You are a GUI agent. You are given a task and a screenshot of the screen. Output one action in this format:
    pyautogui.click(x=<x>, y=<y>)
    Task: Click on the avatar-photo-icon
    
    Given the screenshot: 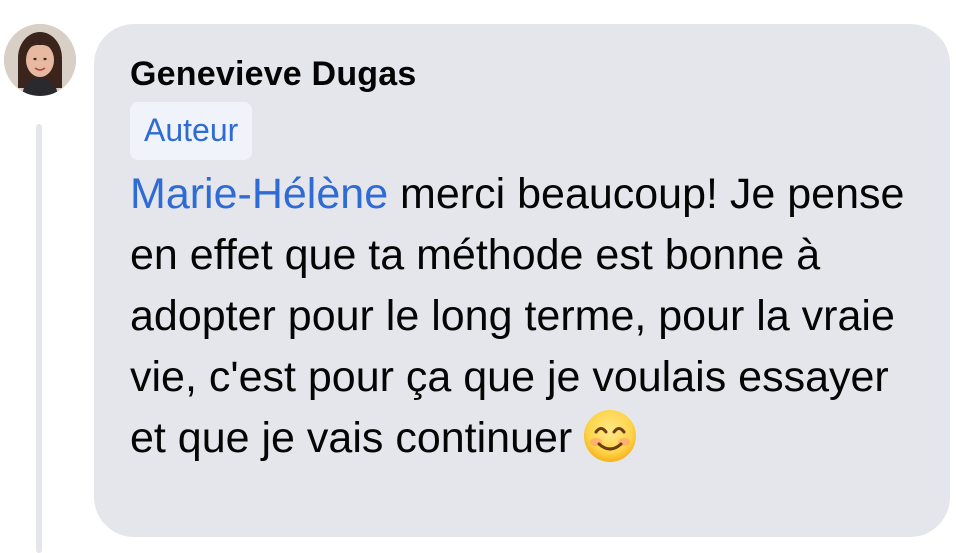 What is the action you would take?
    pyautogui.click(x=40, y=60)
    